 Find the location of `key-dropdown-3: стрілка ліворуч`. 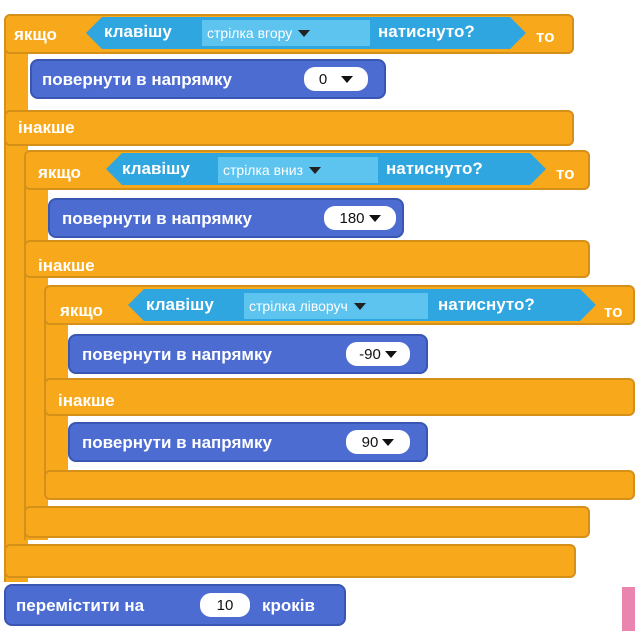

key-dropdown-3: стрілка ліворуч is located at coordinates (336, 306).